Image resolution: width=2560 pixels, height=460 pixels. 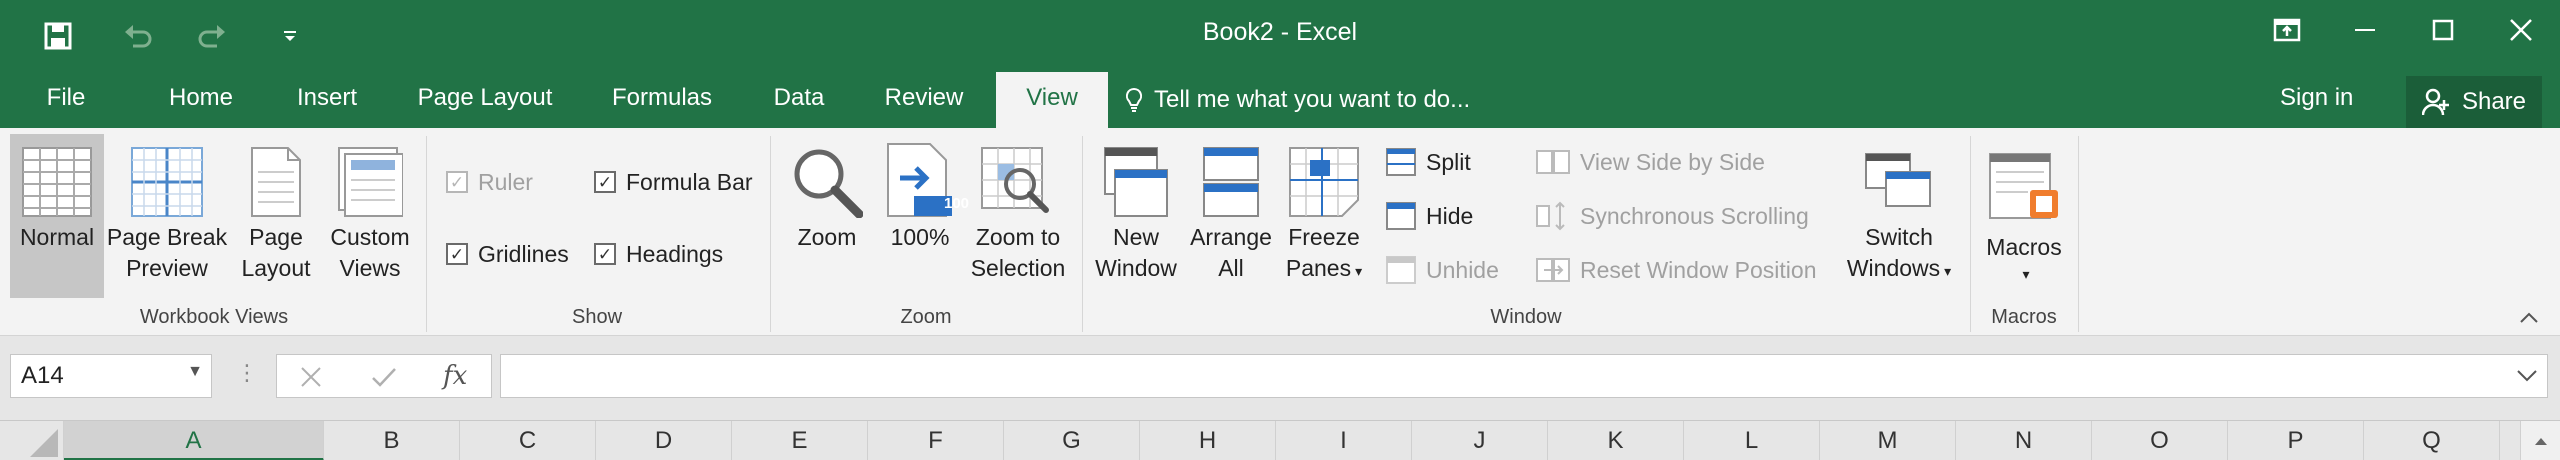 I want to click on column-header-p: P, so click(x=2296, y=440).